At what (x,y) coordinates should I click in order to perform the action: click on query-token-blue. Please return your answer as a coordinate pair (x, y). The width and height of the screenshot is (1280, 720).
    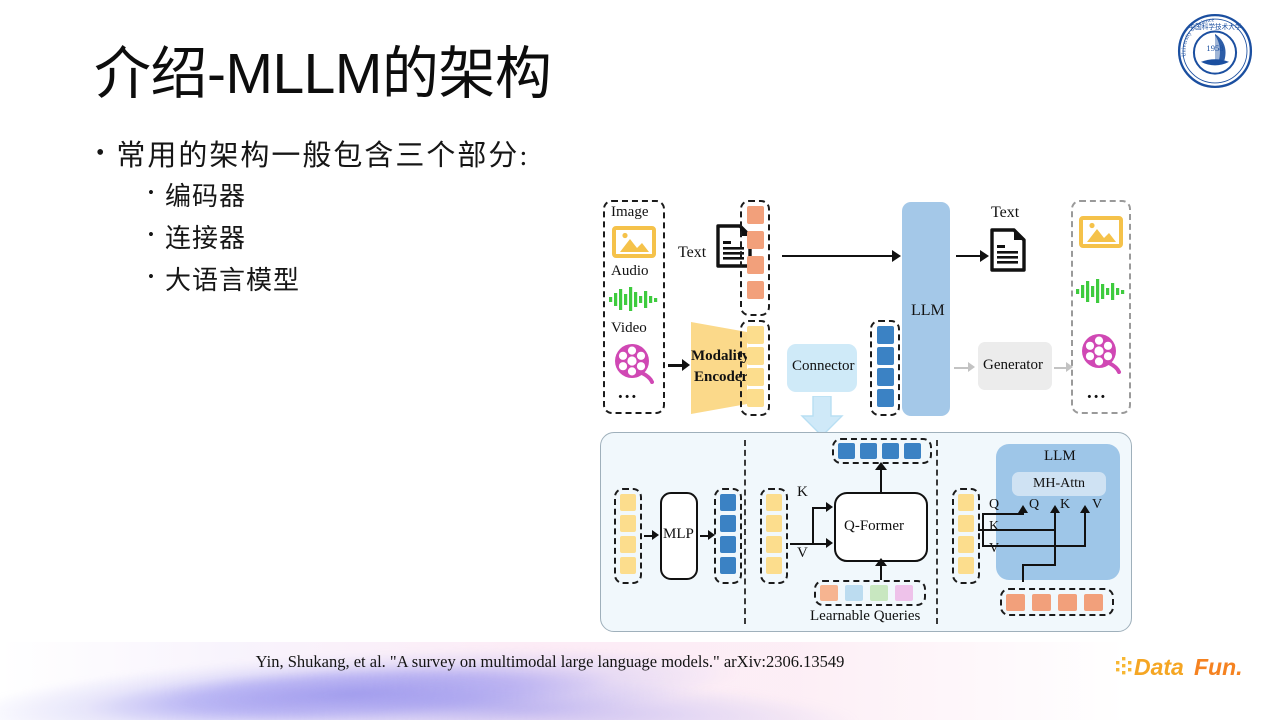
    Looking at the image, I should click on (854, 593).